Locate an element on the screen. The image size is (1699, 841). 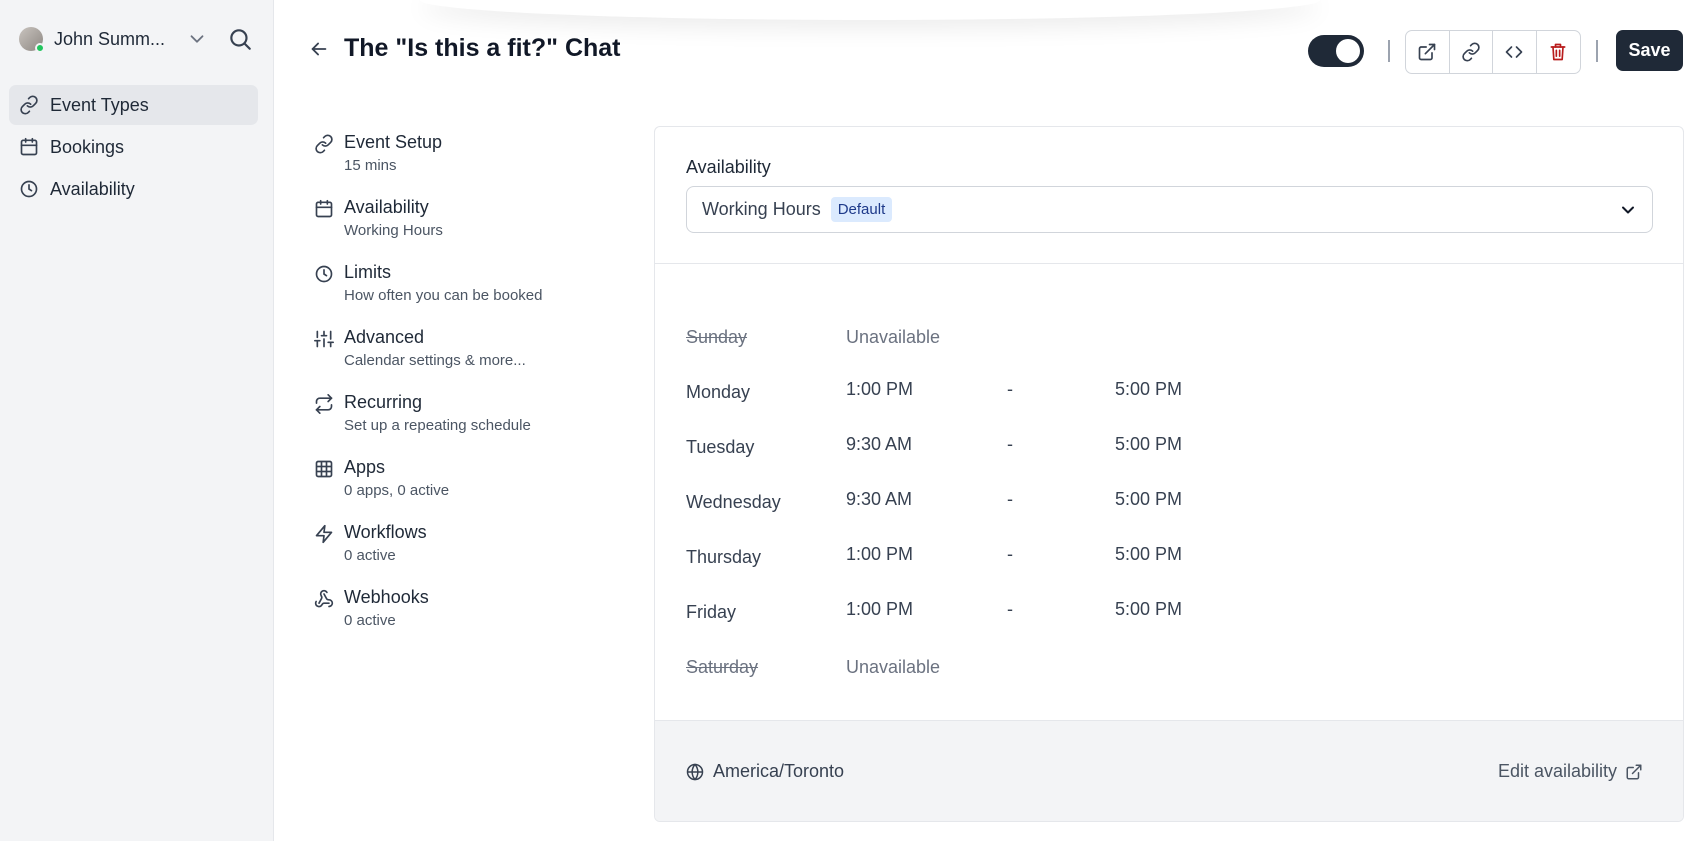
tab-subtitle: 0 apps, 0 active is located at coordinates (397, 490).